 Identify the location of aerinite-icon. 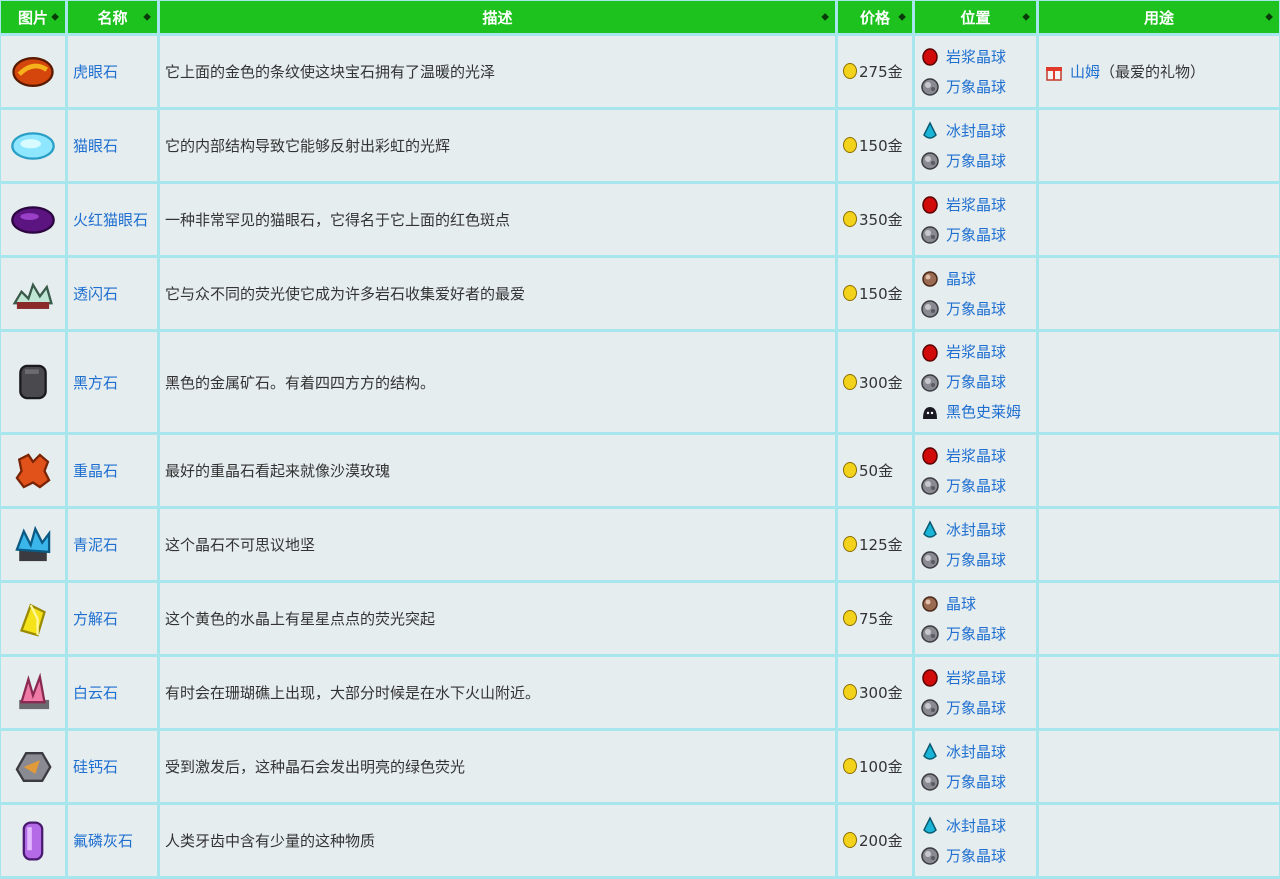
(33, 545).